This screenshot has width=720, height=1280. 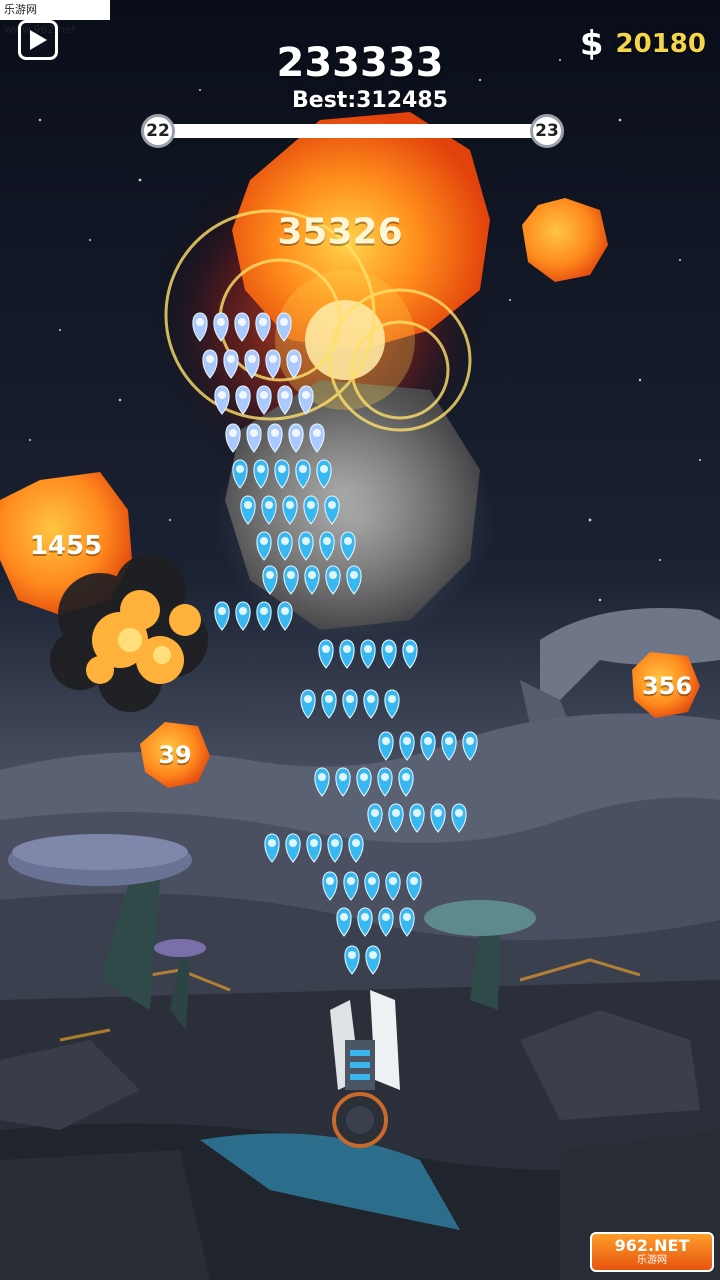 What do you see at coordinates (652, 1245) in the screenshot?
I see `site-logo-line1: 962.NET` at bounding box center [652, 1245].